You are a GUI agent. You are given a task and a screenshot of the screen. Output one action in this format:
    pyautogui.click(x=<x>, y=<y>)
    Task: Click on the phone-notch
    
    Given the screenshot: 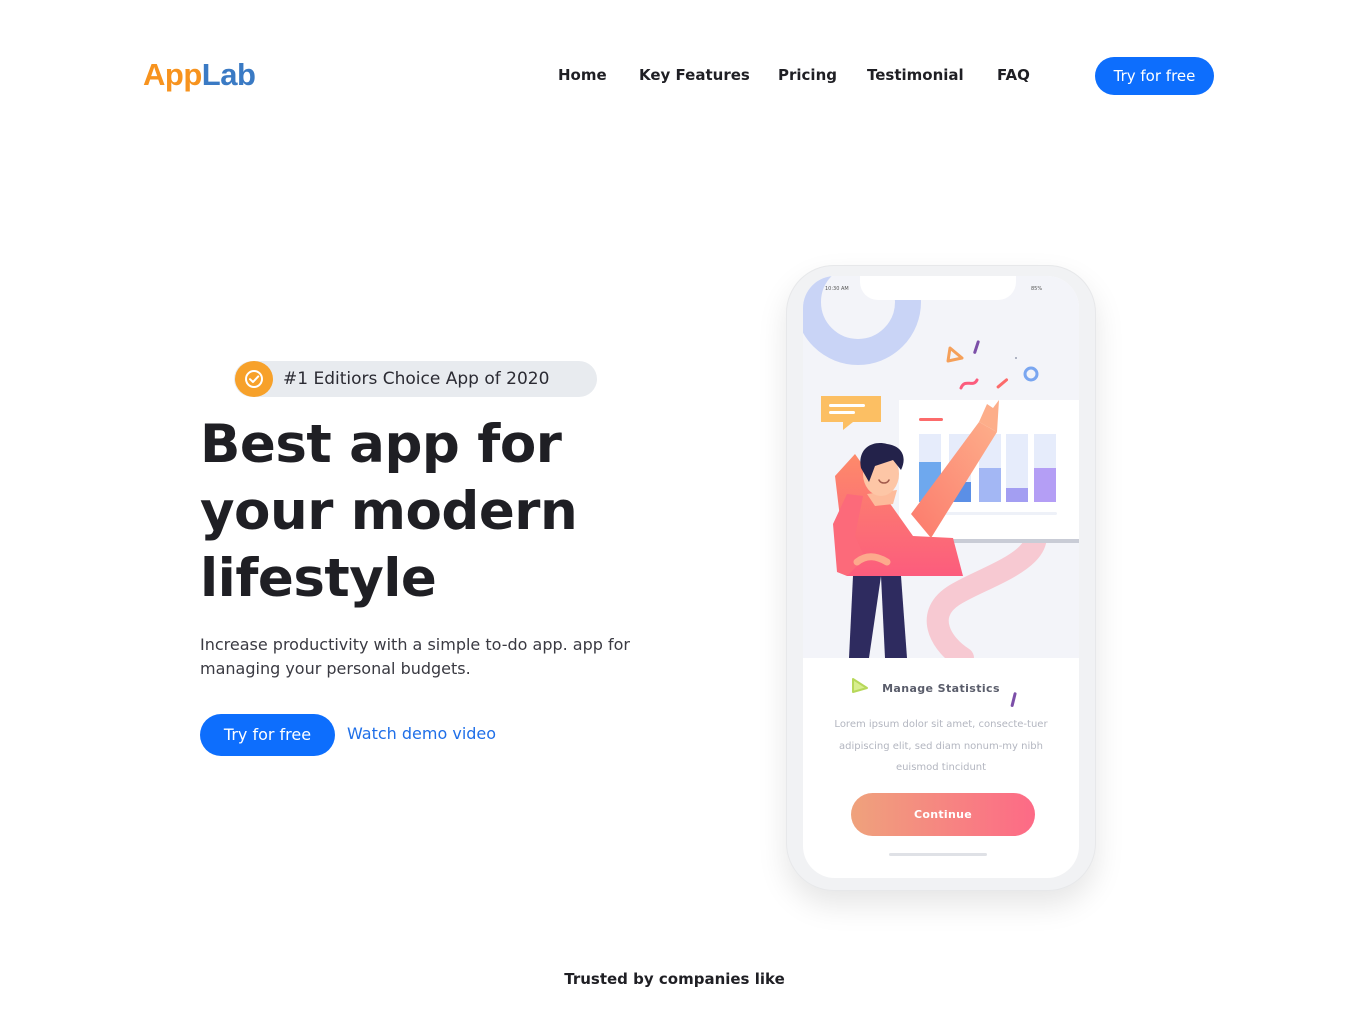 What is the action you would take?
    pyautogui.click(x=938, y=288)
    